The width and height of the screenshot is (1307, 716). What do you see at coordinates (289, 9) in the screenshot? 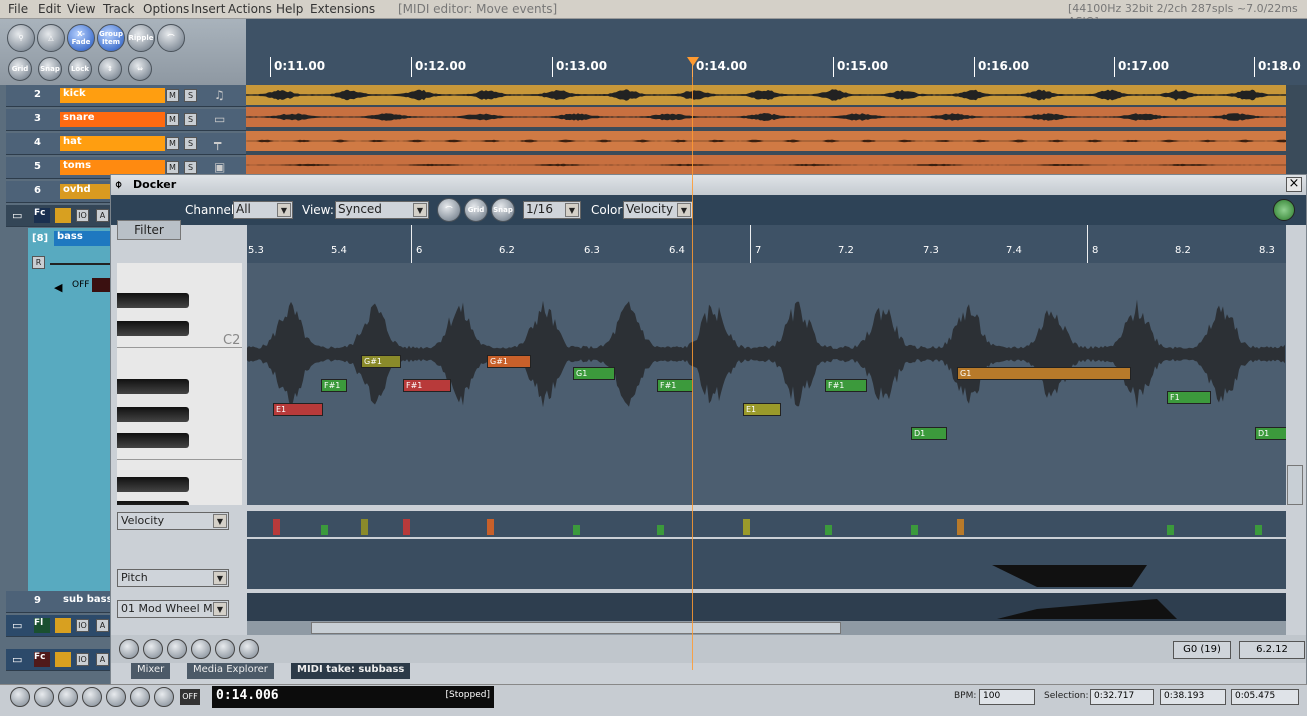
I see `menu-help: Help` at bounding box center [289, 9].